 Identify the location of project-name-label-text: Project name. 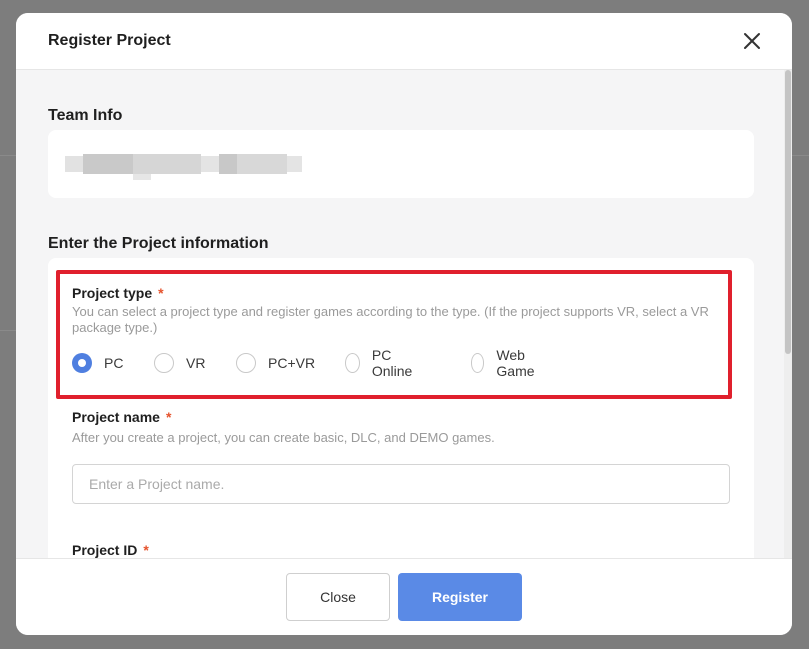
(116, 417).